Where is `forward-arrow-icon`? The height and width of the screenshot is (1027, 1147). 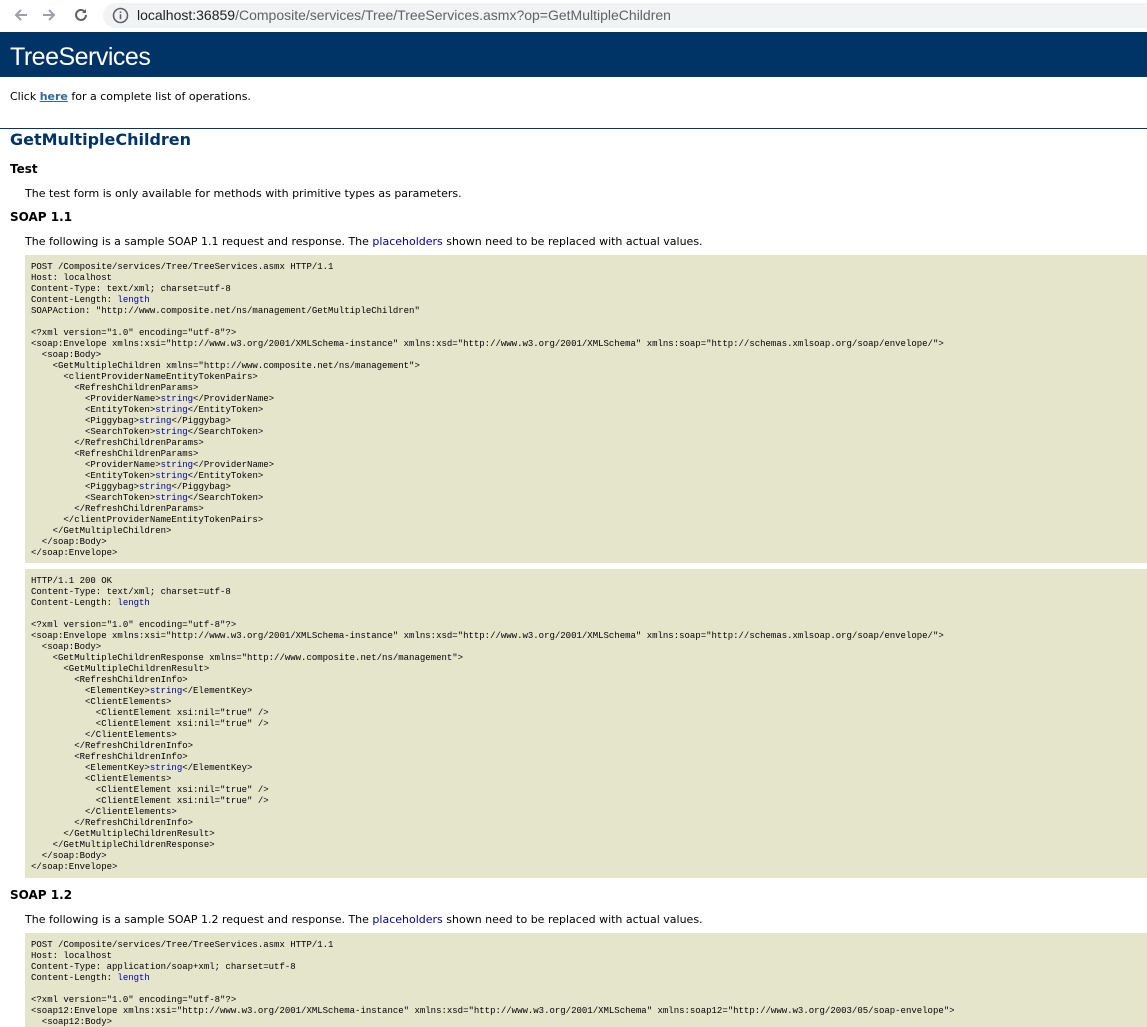
forward-arrow-icon is located at coordinates (49, 15).